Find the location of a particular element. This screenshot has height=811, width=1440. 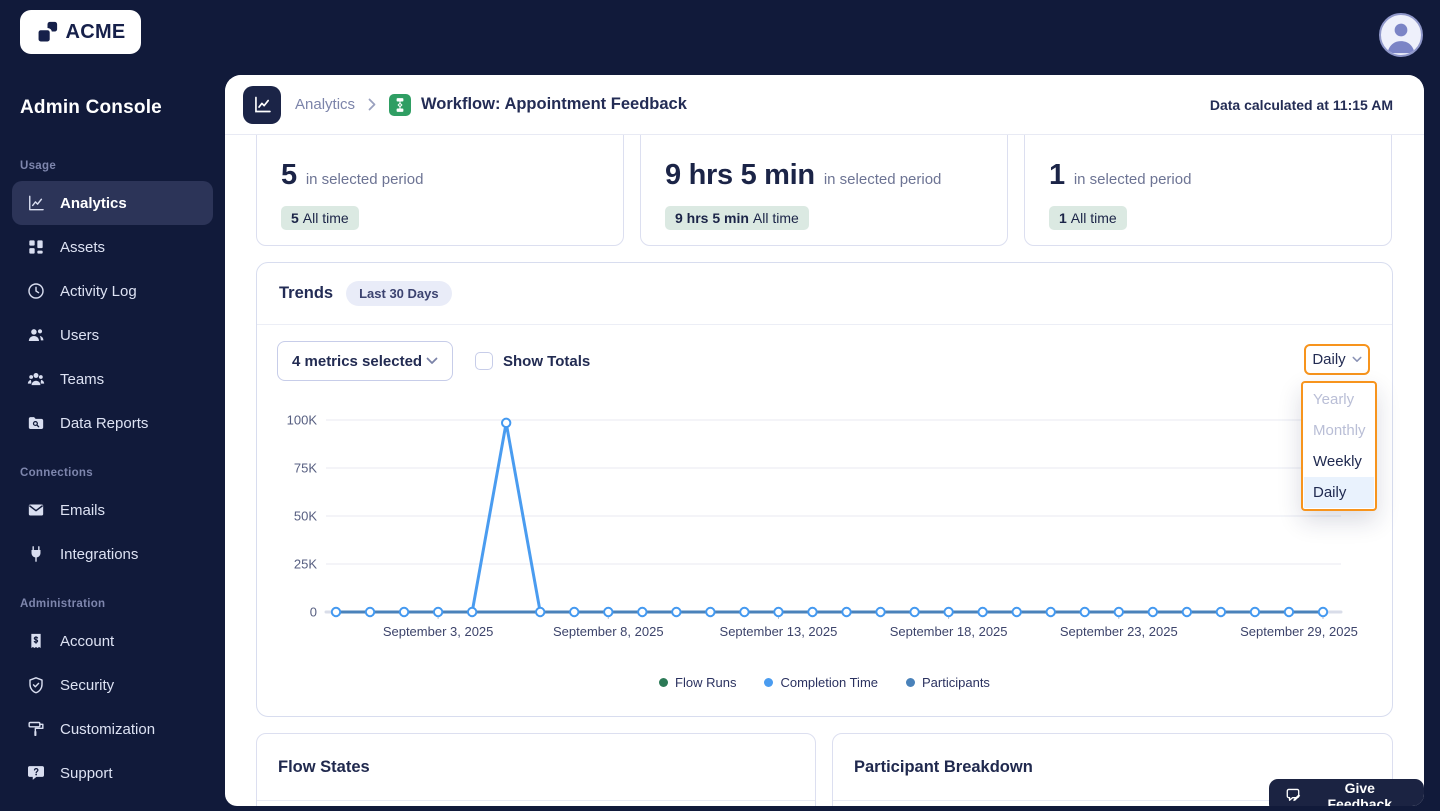

all-time-value: 1 is located at coordinates (1063, 218).